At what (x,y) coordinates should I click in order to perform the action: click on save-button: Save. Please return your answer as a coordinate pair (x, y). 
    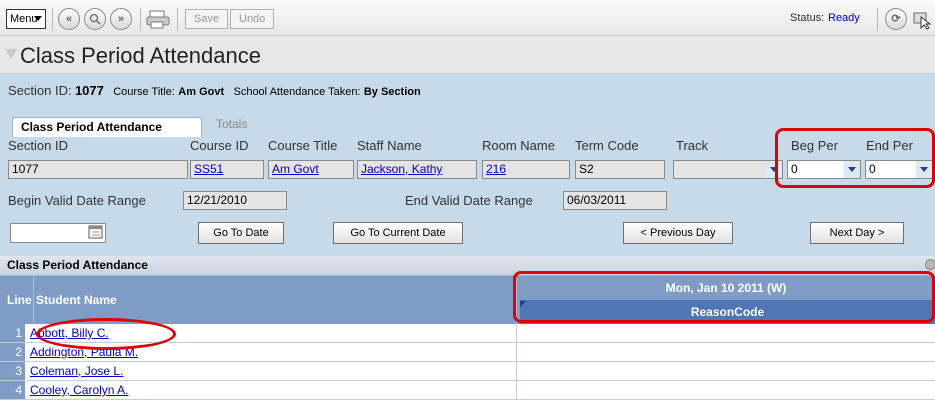
    Looking at the image, I should click on (207, 19).